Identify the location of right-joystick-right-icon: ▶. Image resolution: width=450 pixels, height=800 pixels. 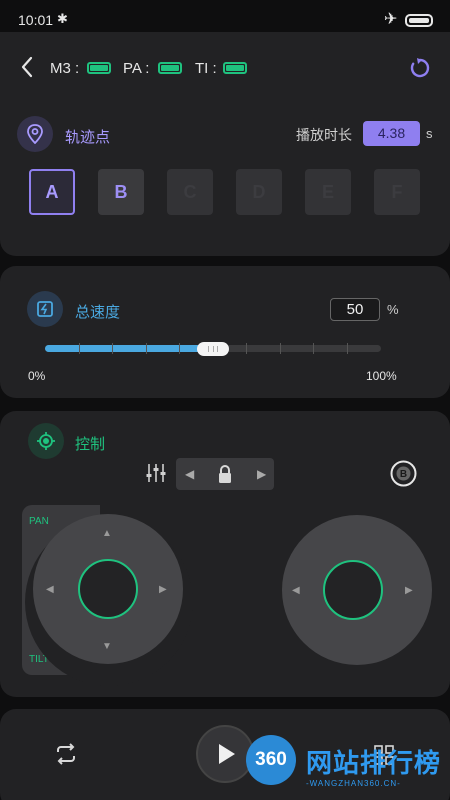
(409, 590).